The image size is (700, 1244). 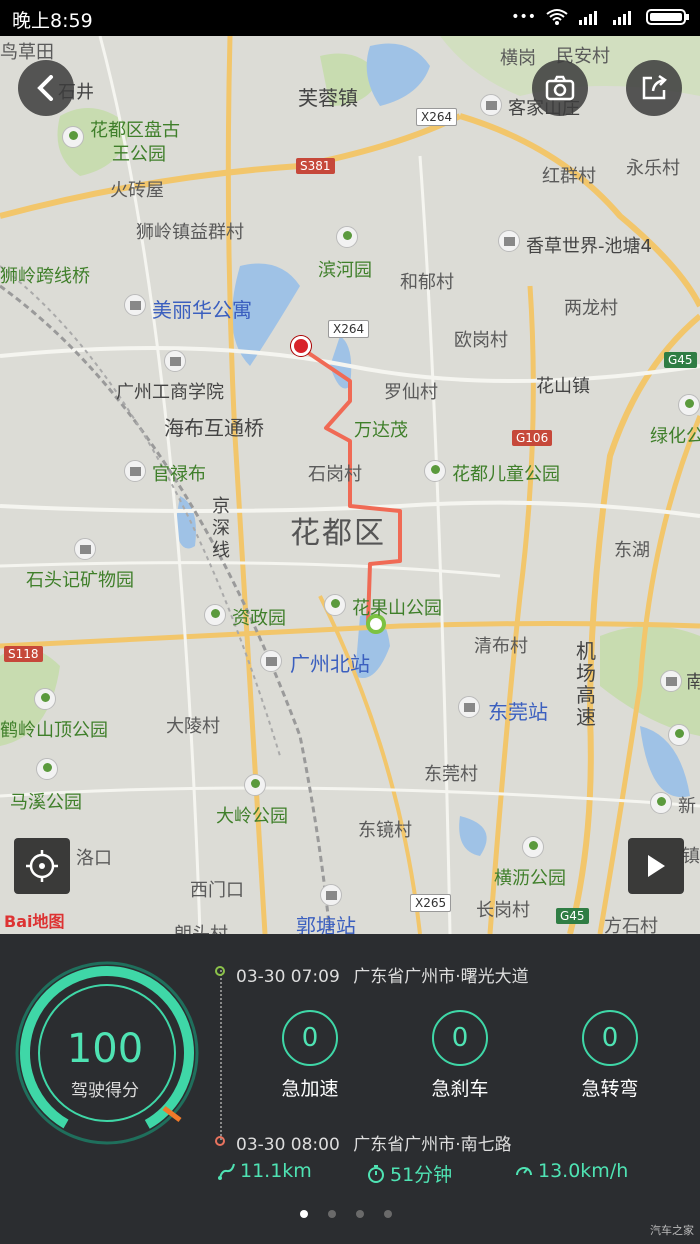 I want to click on back-icon, so click(x=45, y=88).